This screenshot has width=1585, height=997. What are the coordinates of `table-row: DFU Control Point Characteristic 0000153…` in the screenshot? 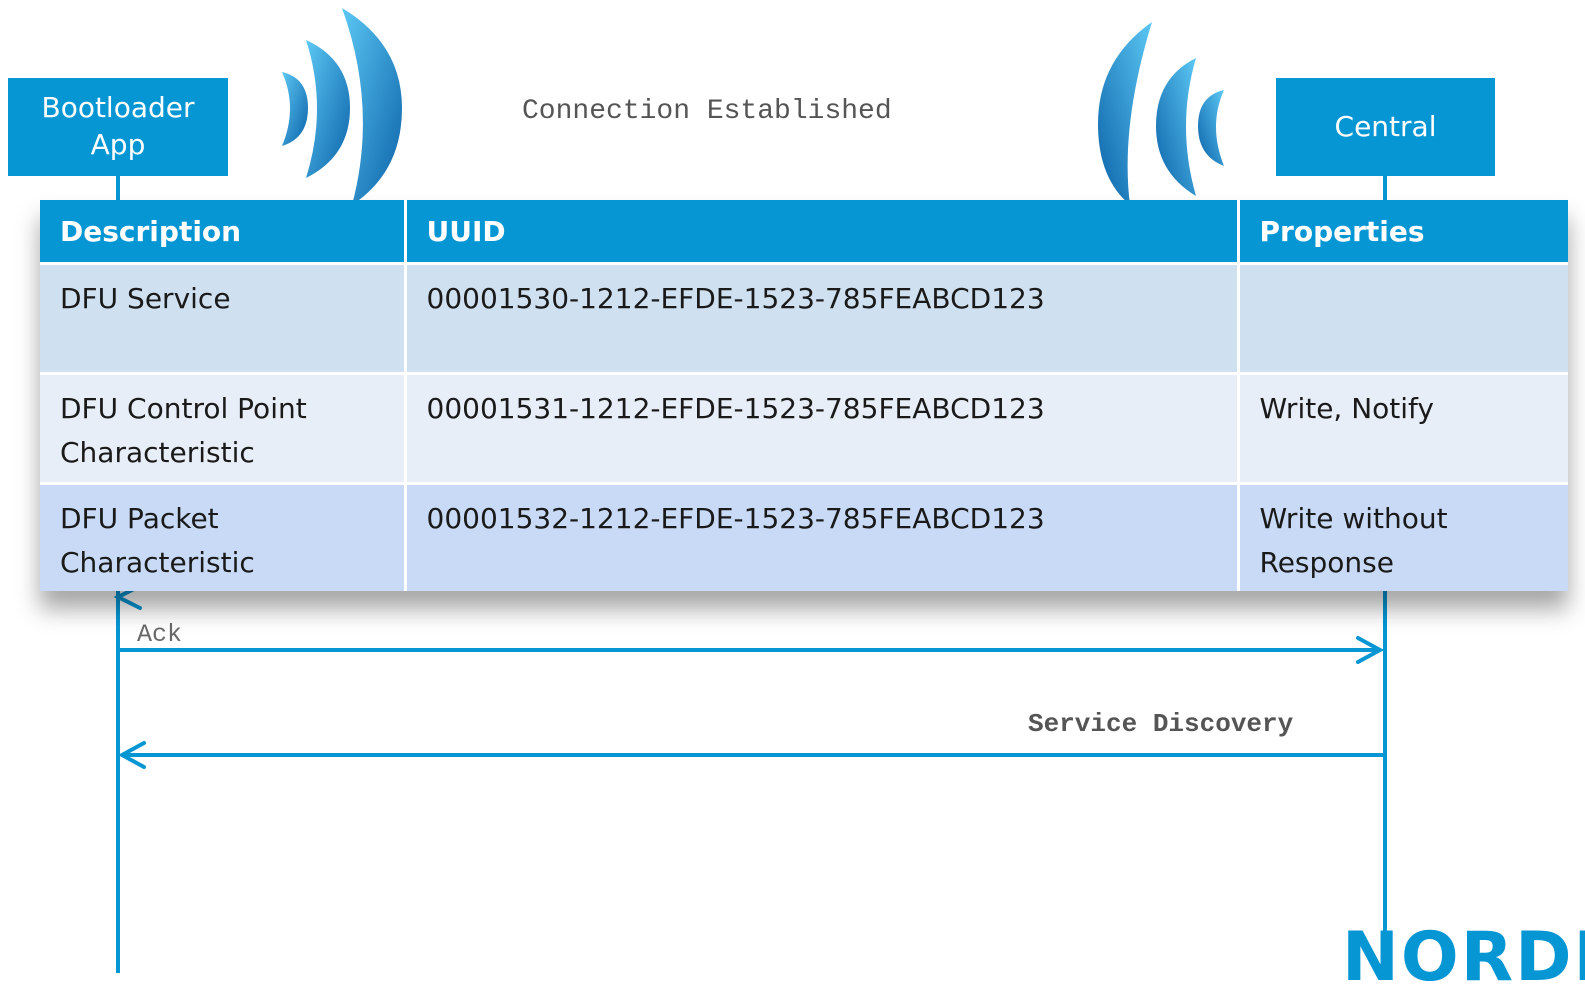 It's located at (804, 428).